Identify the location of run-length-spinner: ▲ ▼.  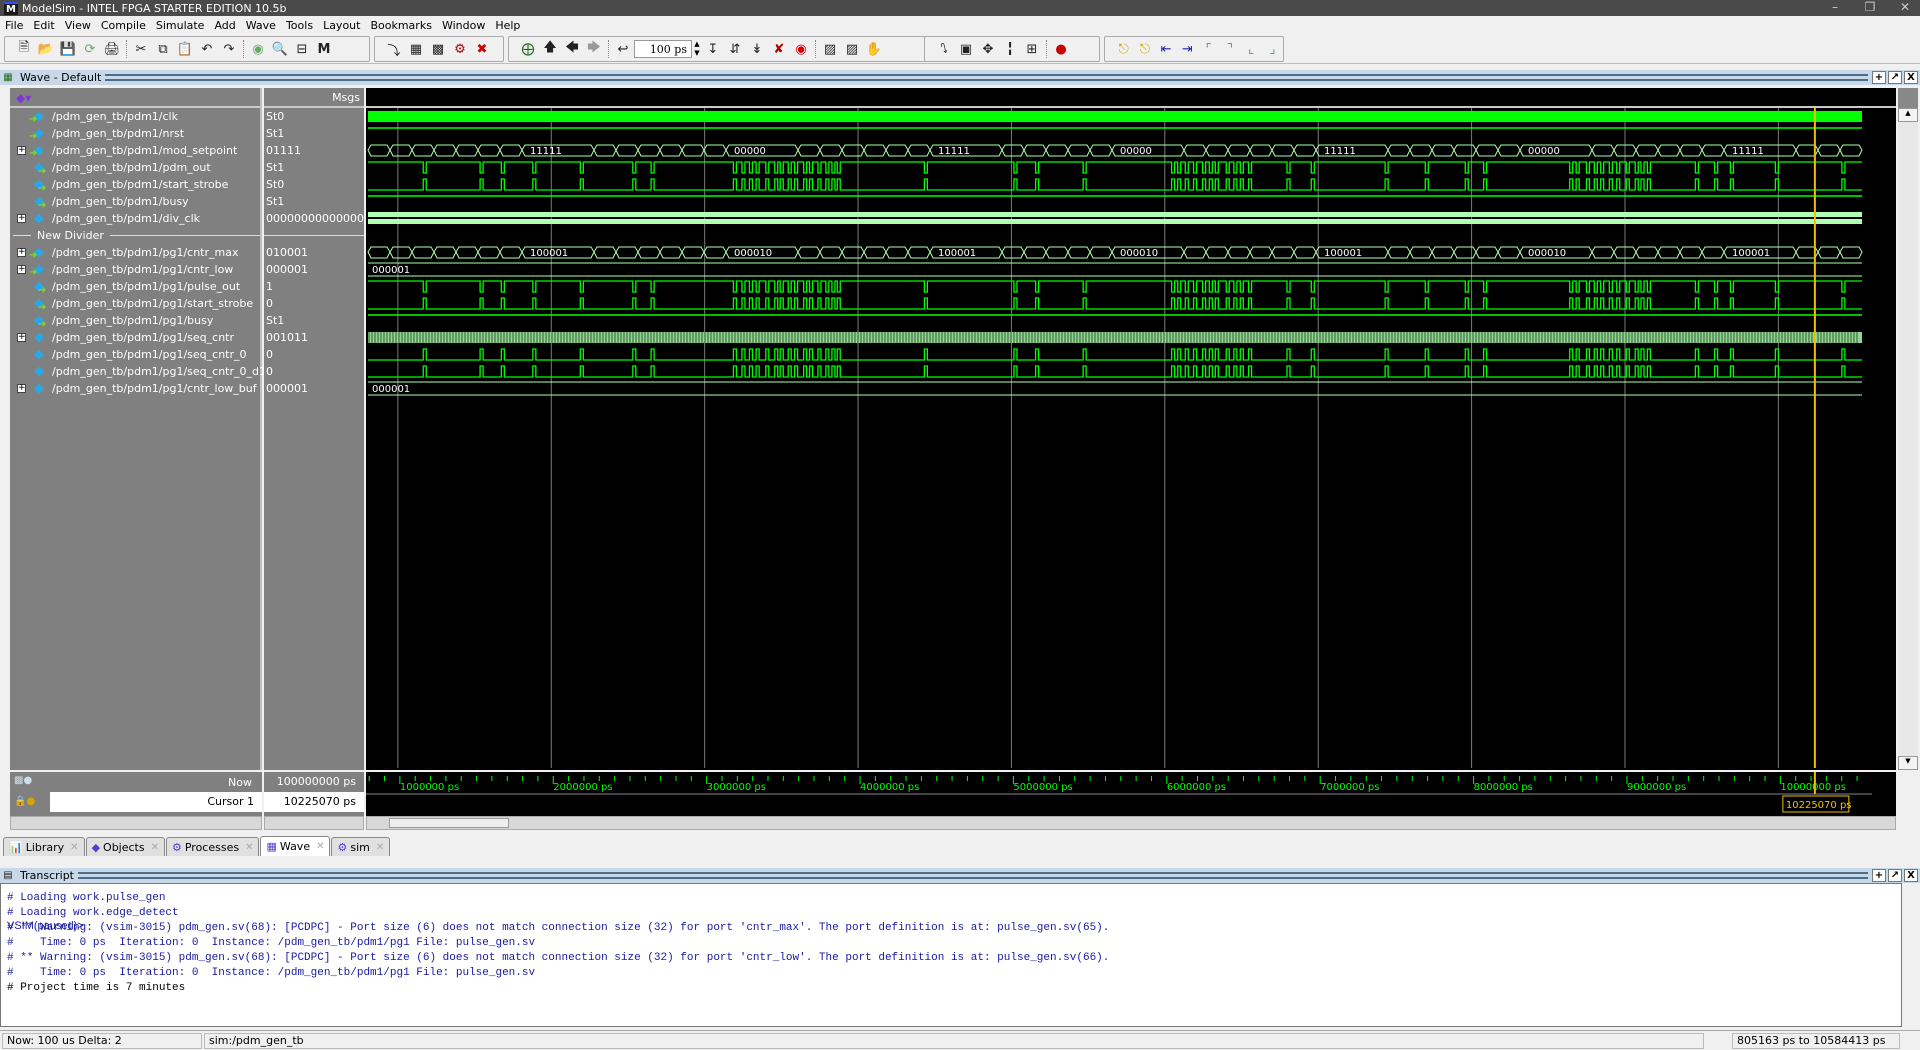
(697, 49).